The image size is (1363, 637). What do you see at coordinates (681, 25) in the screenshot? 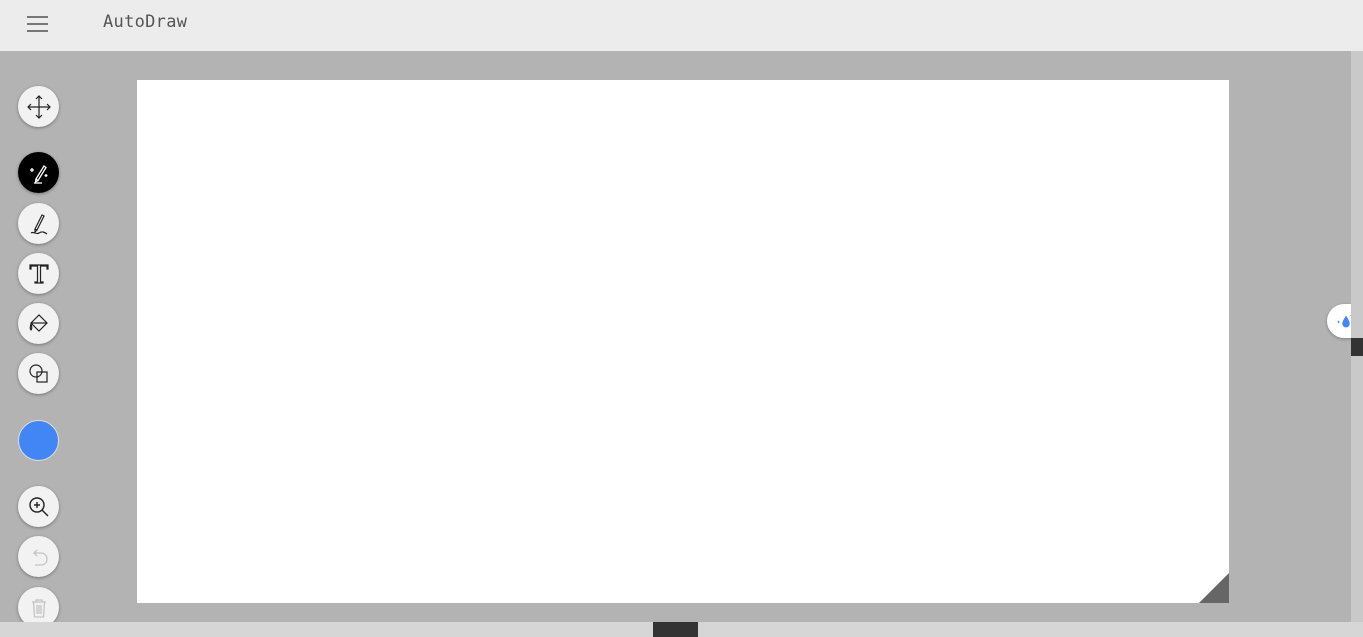
I see `top-bar: AutoDraw` at bounding box center [681, 25].